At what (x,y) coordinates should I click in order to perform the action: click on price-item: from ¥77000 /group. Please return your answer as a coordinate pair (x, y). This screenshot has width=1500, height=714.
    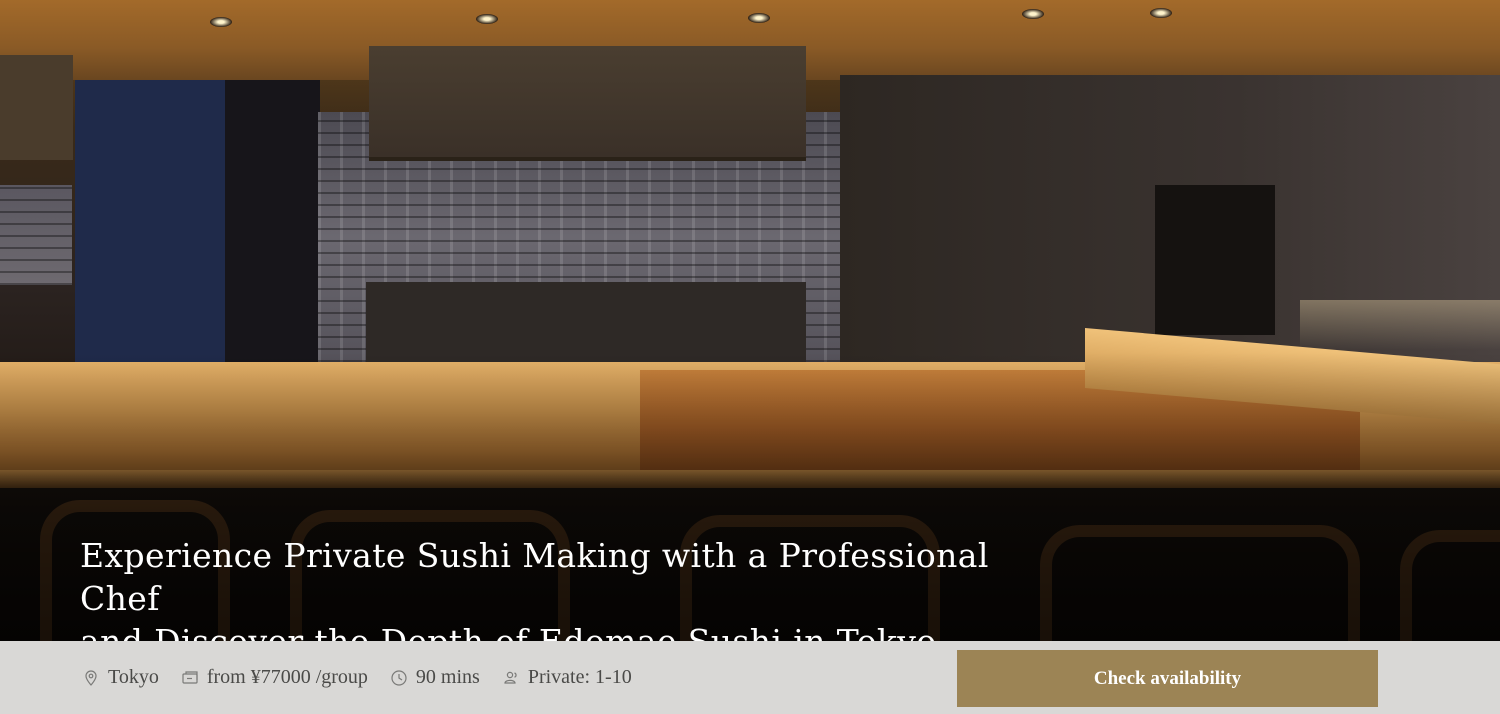
    Looking at the image, I should click on (274, 677).